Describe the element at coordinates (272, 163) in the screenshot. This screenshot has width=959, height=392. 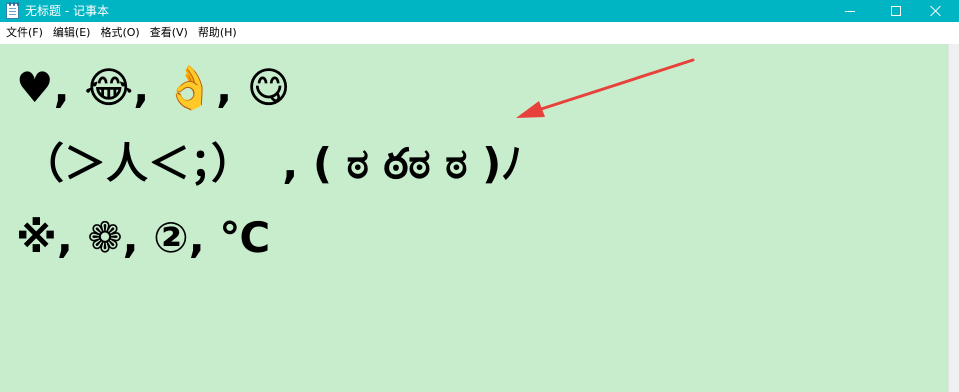
I see `editor-line-2: （＞人＜；） , ( ಠ ఠಠ ಠ )ﾉ` at that location.